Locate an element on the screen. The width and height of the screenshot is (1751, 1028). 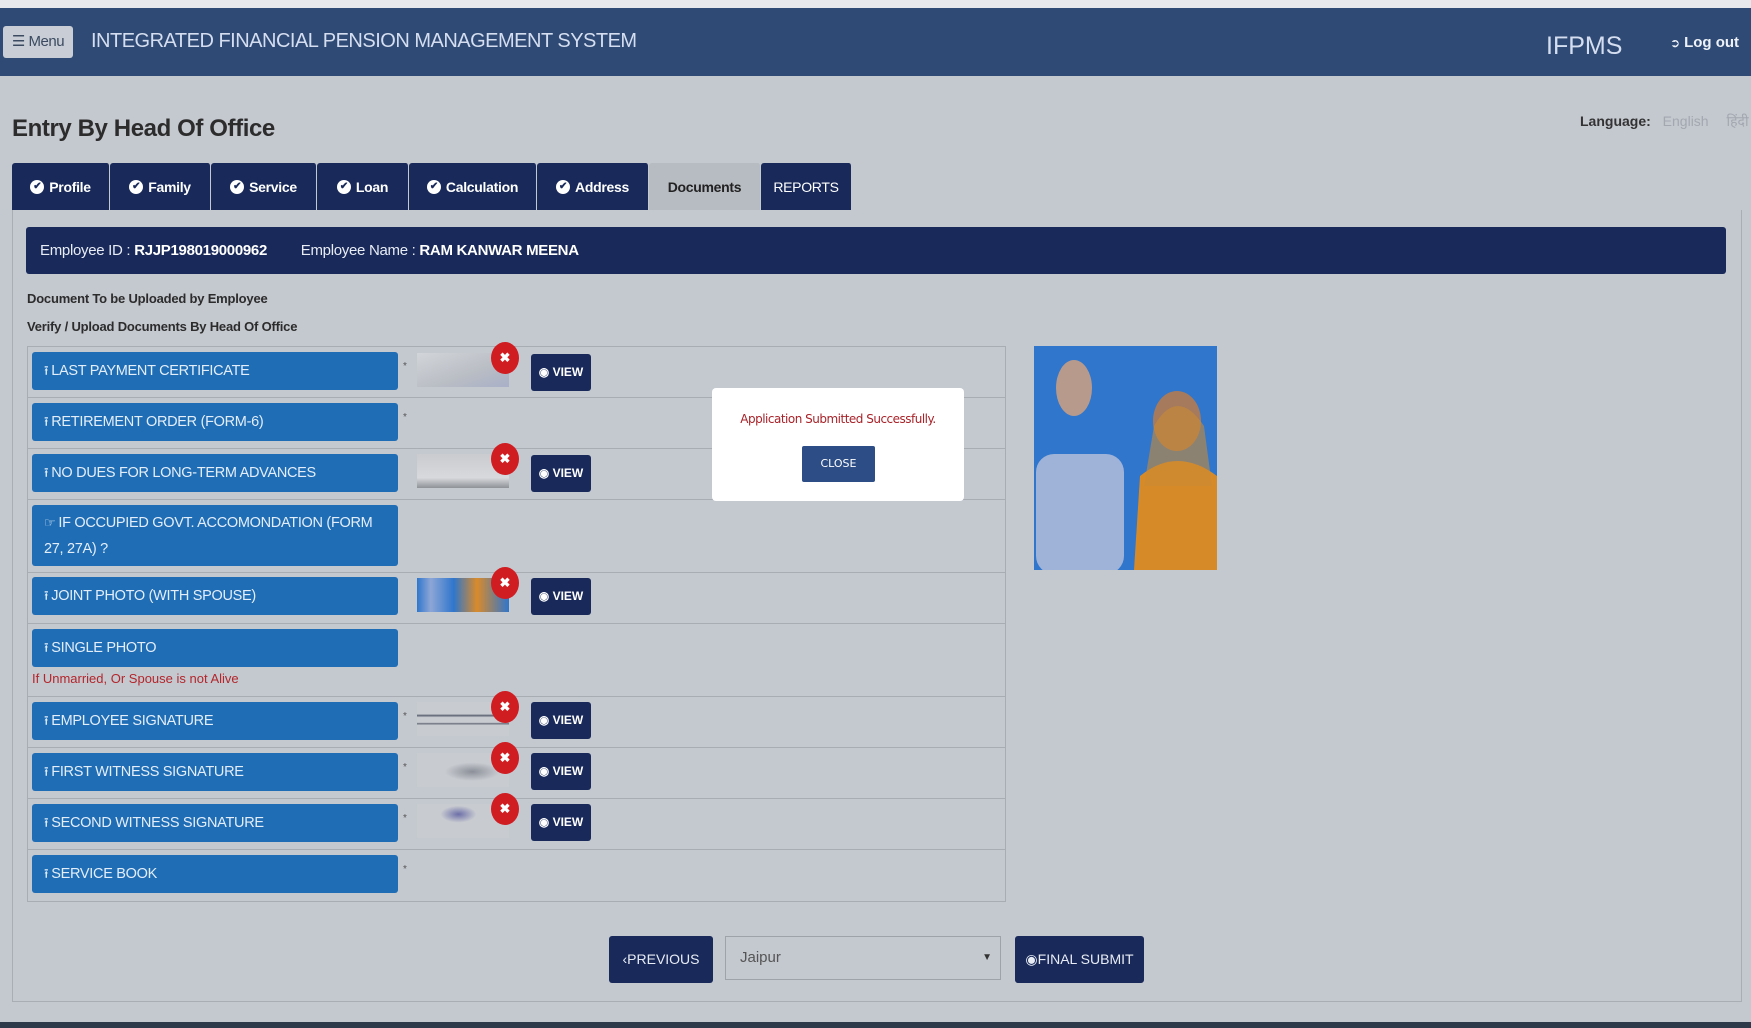
tab-loan: ✔ Loan is located at coordinates (363, 186).